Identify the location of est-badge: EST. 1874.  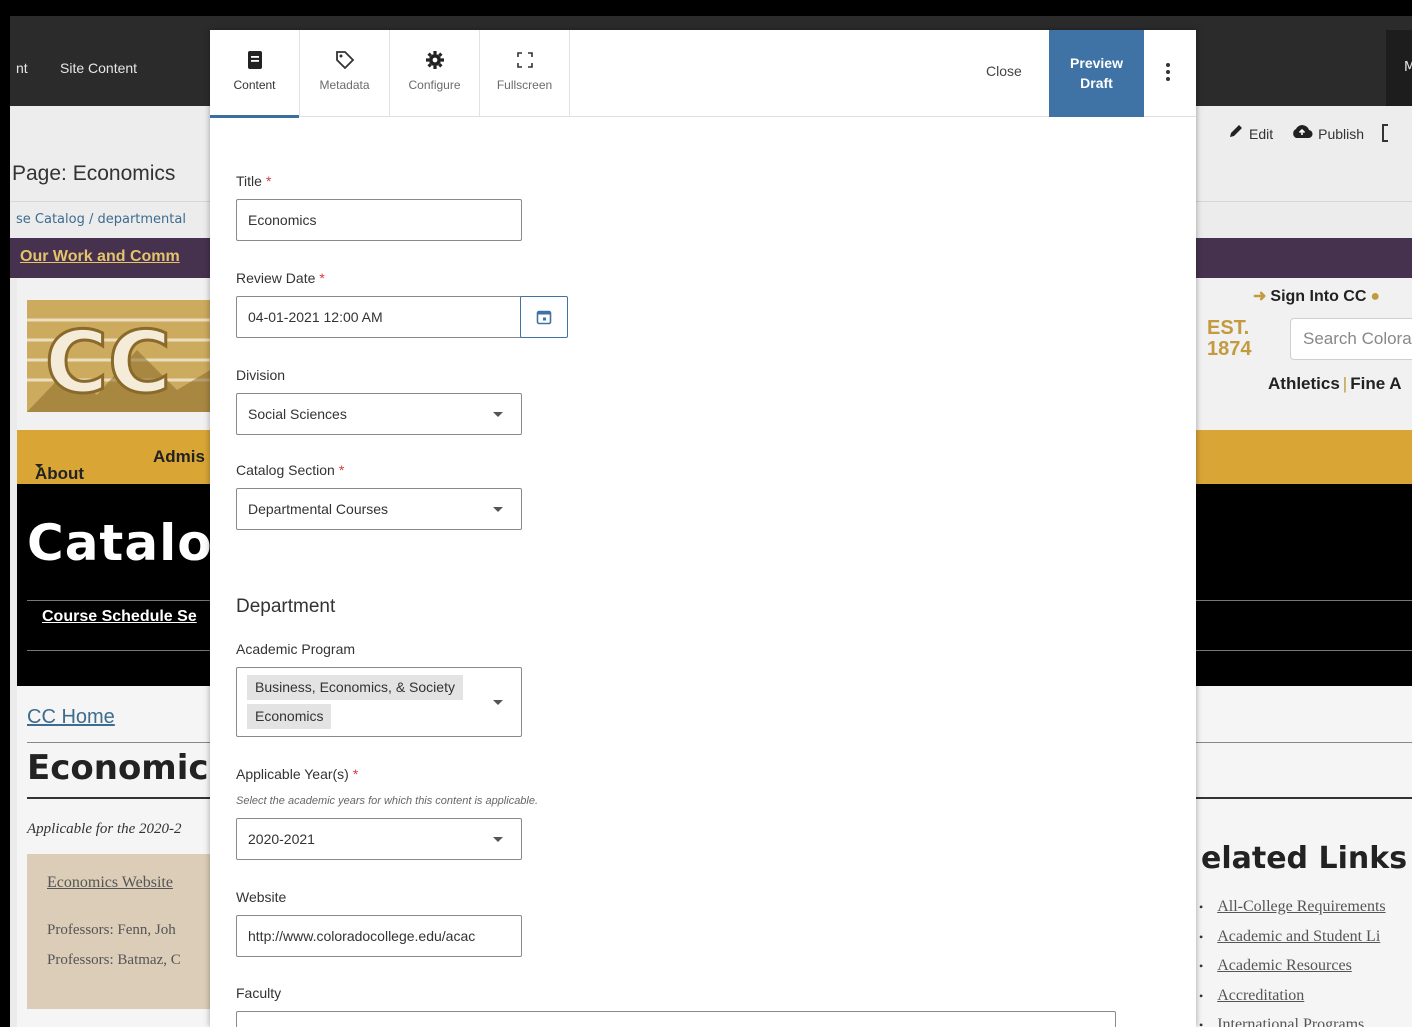
(1229, 339).